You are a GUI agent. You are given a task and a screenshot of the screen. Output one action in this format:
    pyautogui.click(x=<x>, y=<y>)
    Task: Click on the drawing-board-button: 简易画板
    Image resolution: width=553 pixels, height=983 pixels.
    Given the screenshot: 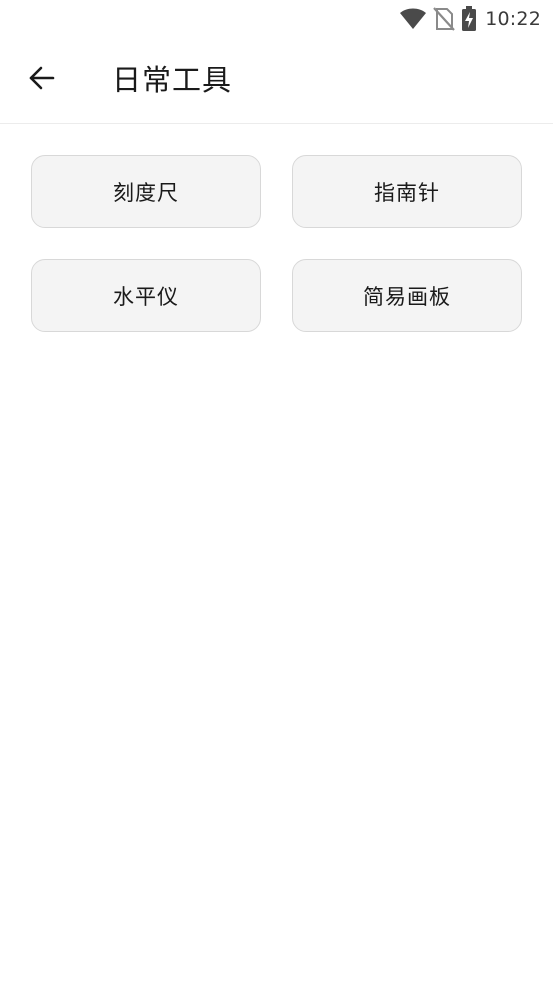 What is the action you would take?
    pyautogui.click(x=407, y=295)
    